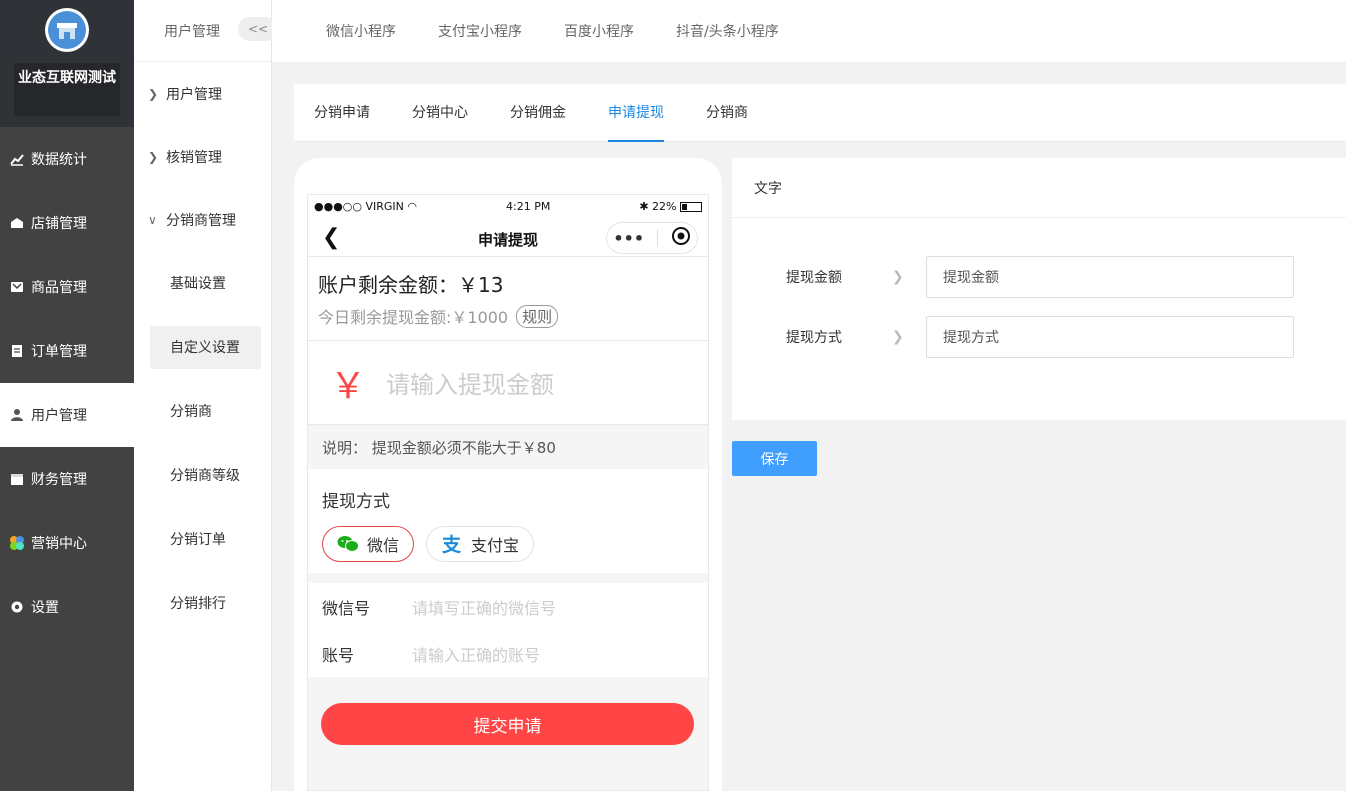 The image size is (1346, 791). What do you see at coordinates (198, 284) in the screenshot?
I see `sub-leaf-label: 基础设置` at bounding box center [198, 284].